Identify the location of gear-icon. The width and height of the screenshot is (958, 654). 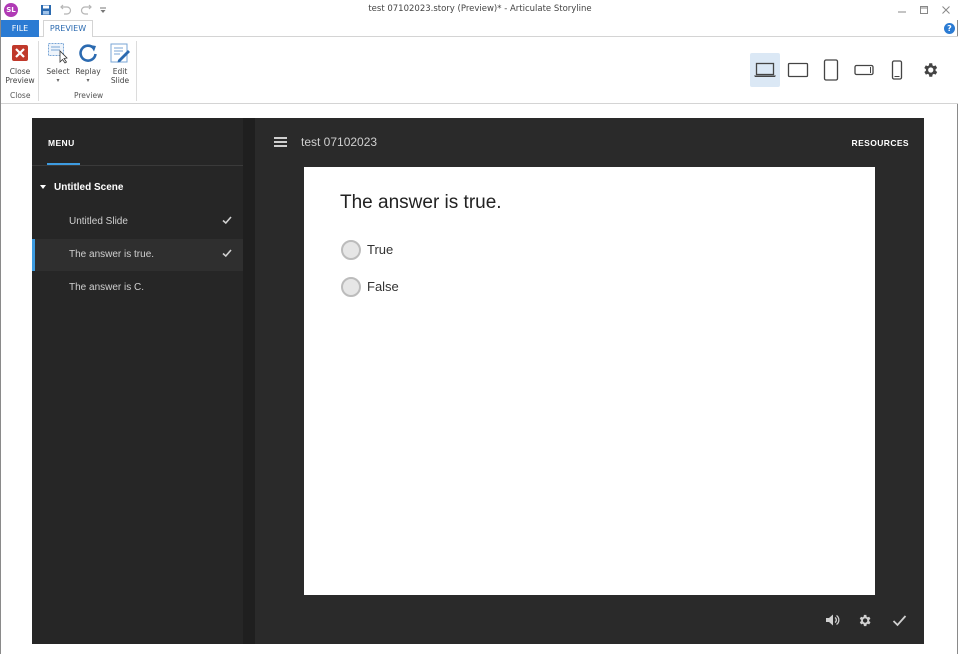
(930, 70).